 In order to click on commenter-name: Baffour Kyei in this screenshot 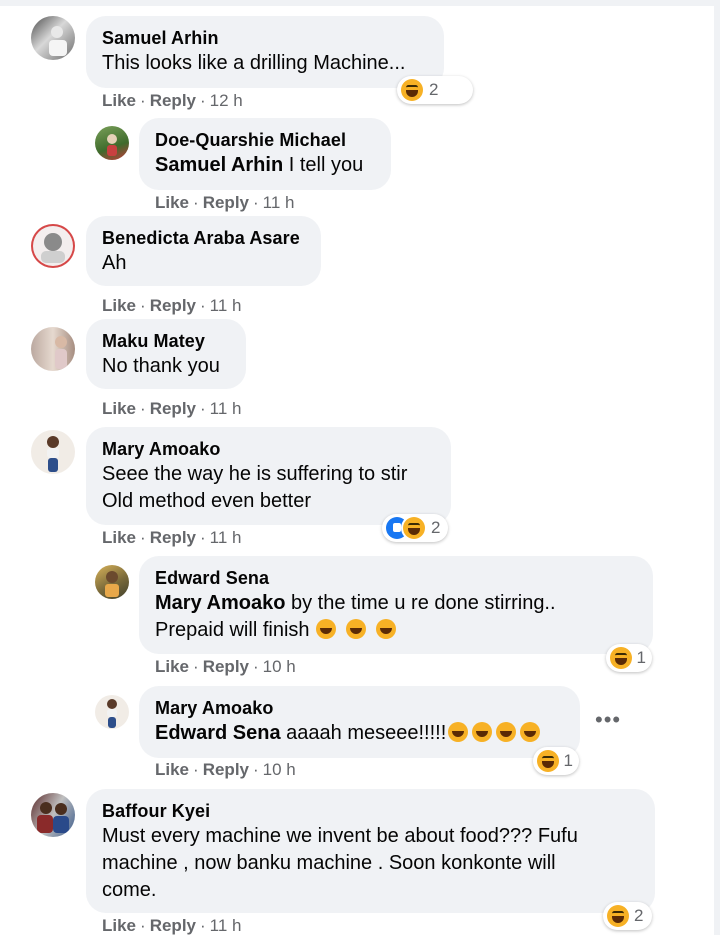, I will do `click(370, 811)`.